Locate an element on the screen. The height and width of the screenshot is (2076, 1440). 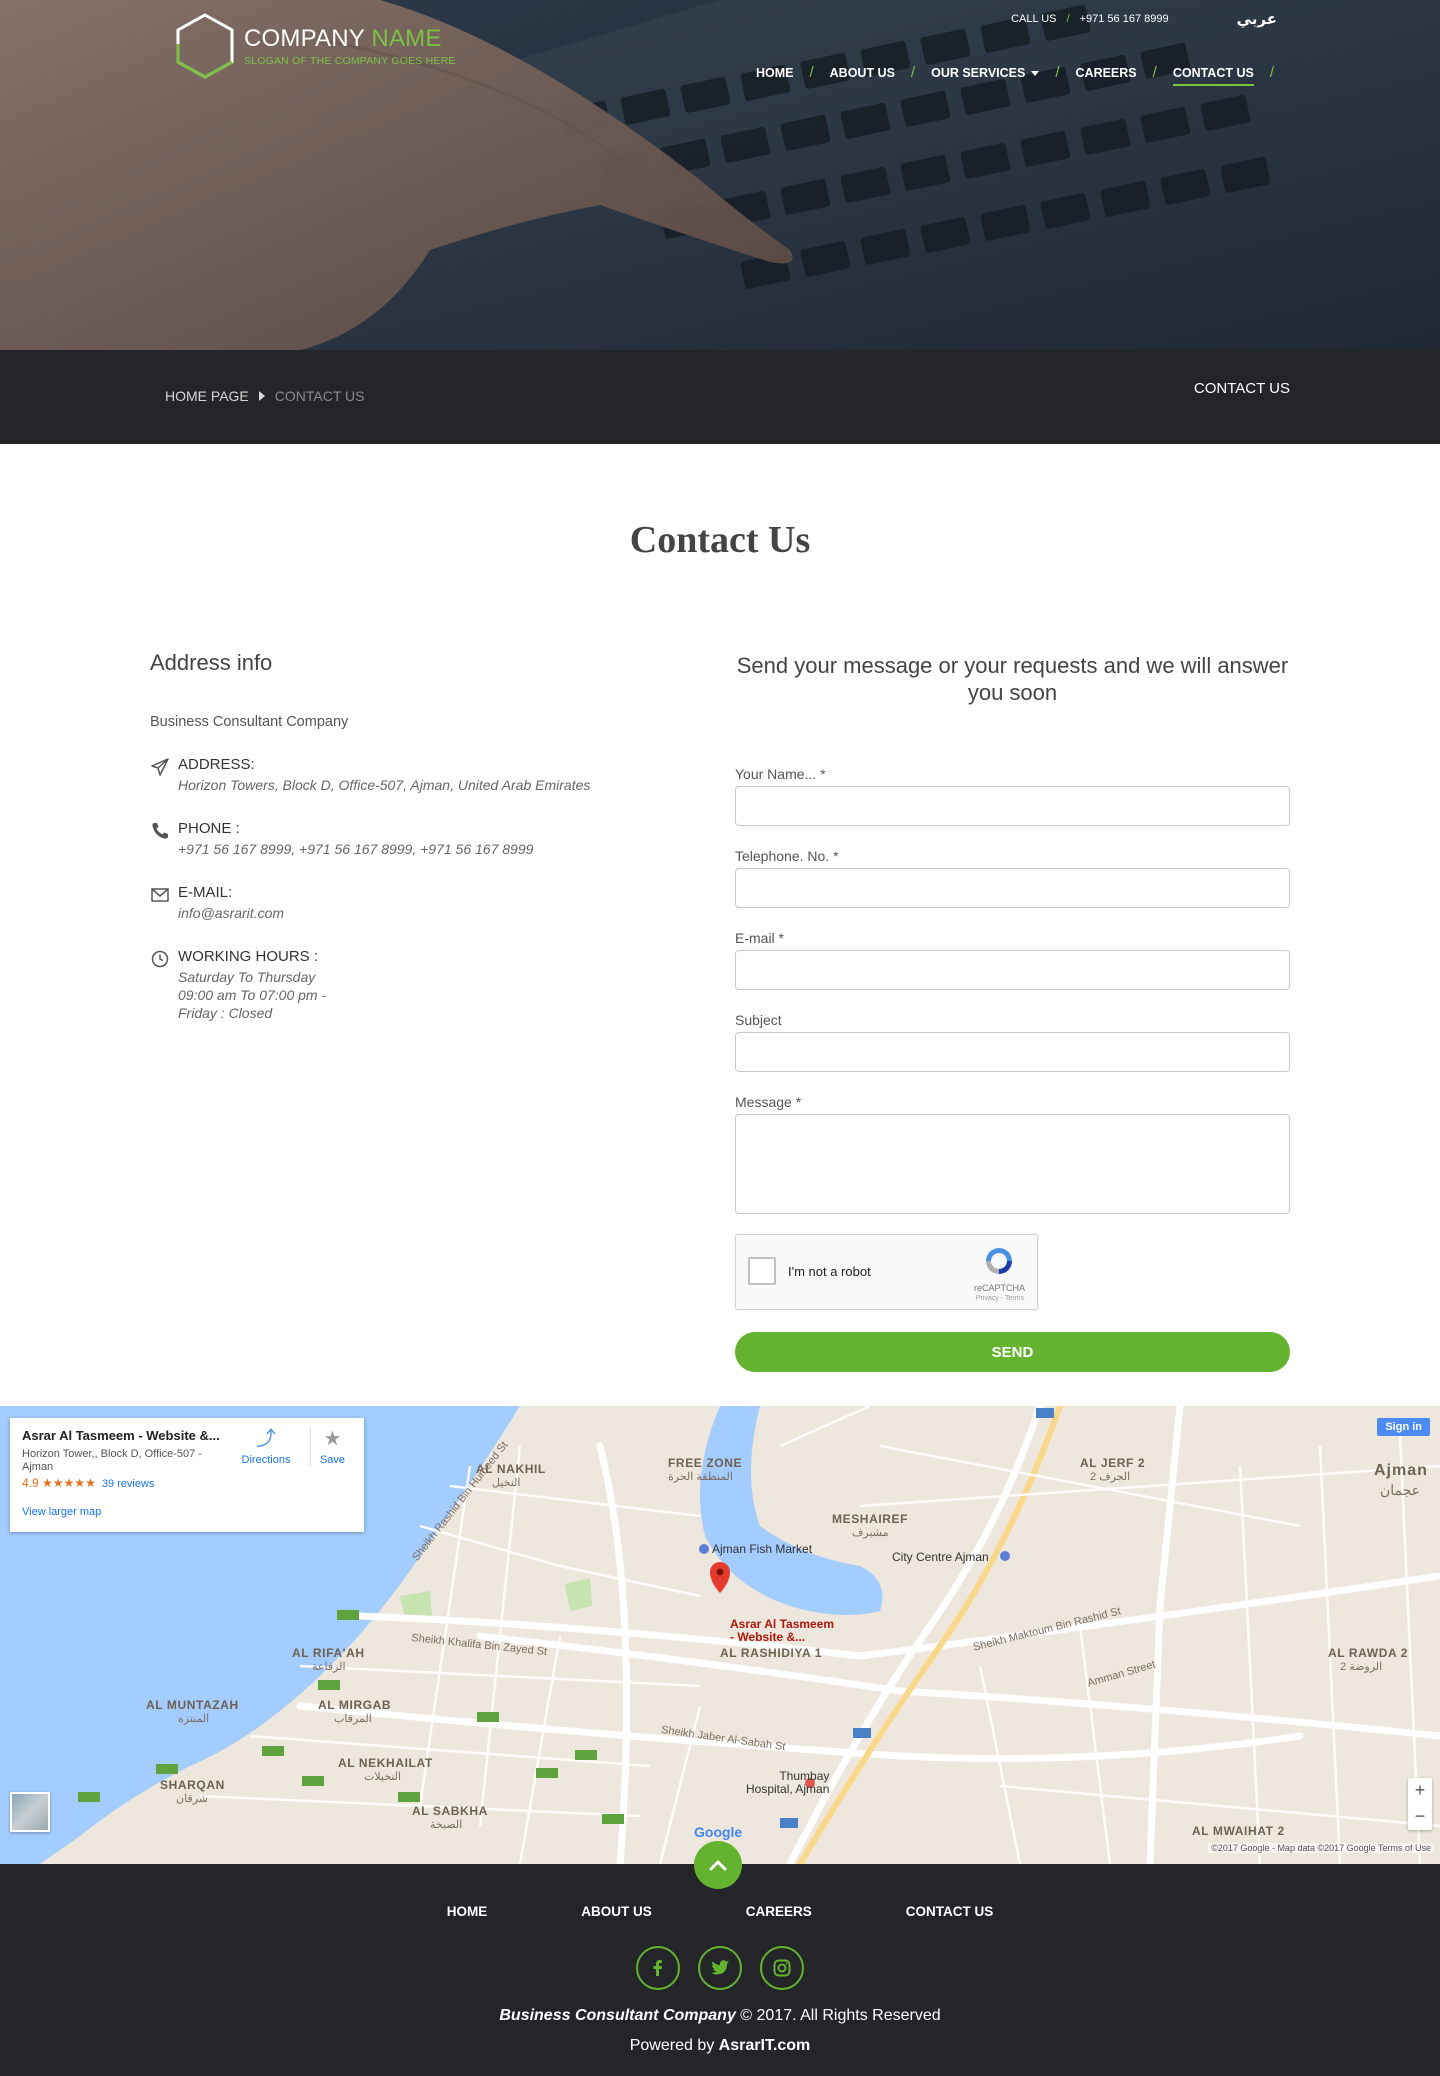
footer-powered-by: Powered by AsrarIT.com is located at coordinates (720, 2045).